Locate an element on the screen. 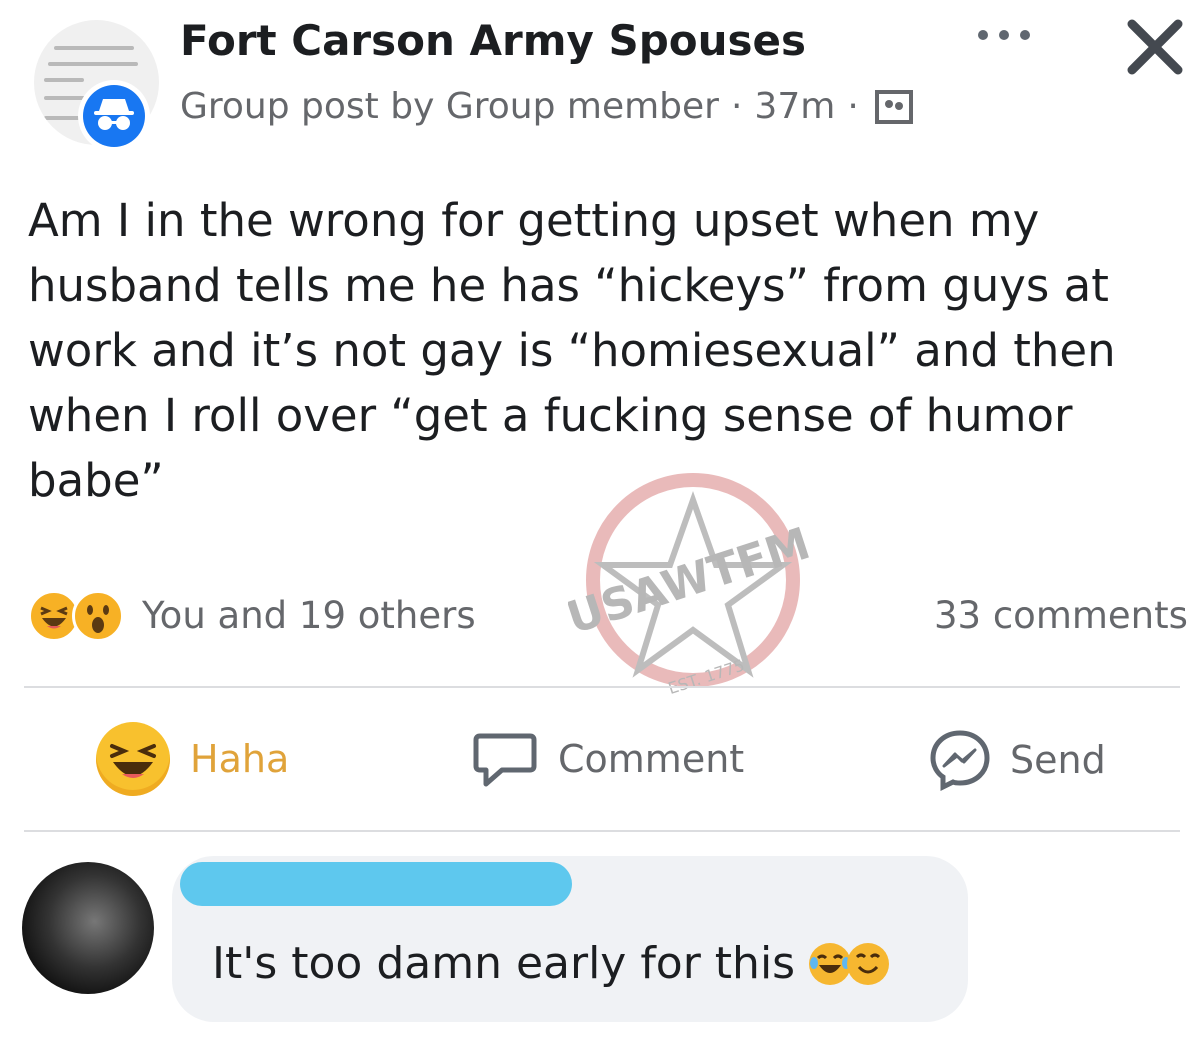 This screenshot has height=1053, width=1200. redacted-name is located at coordinates (376, 884).